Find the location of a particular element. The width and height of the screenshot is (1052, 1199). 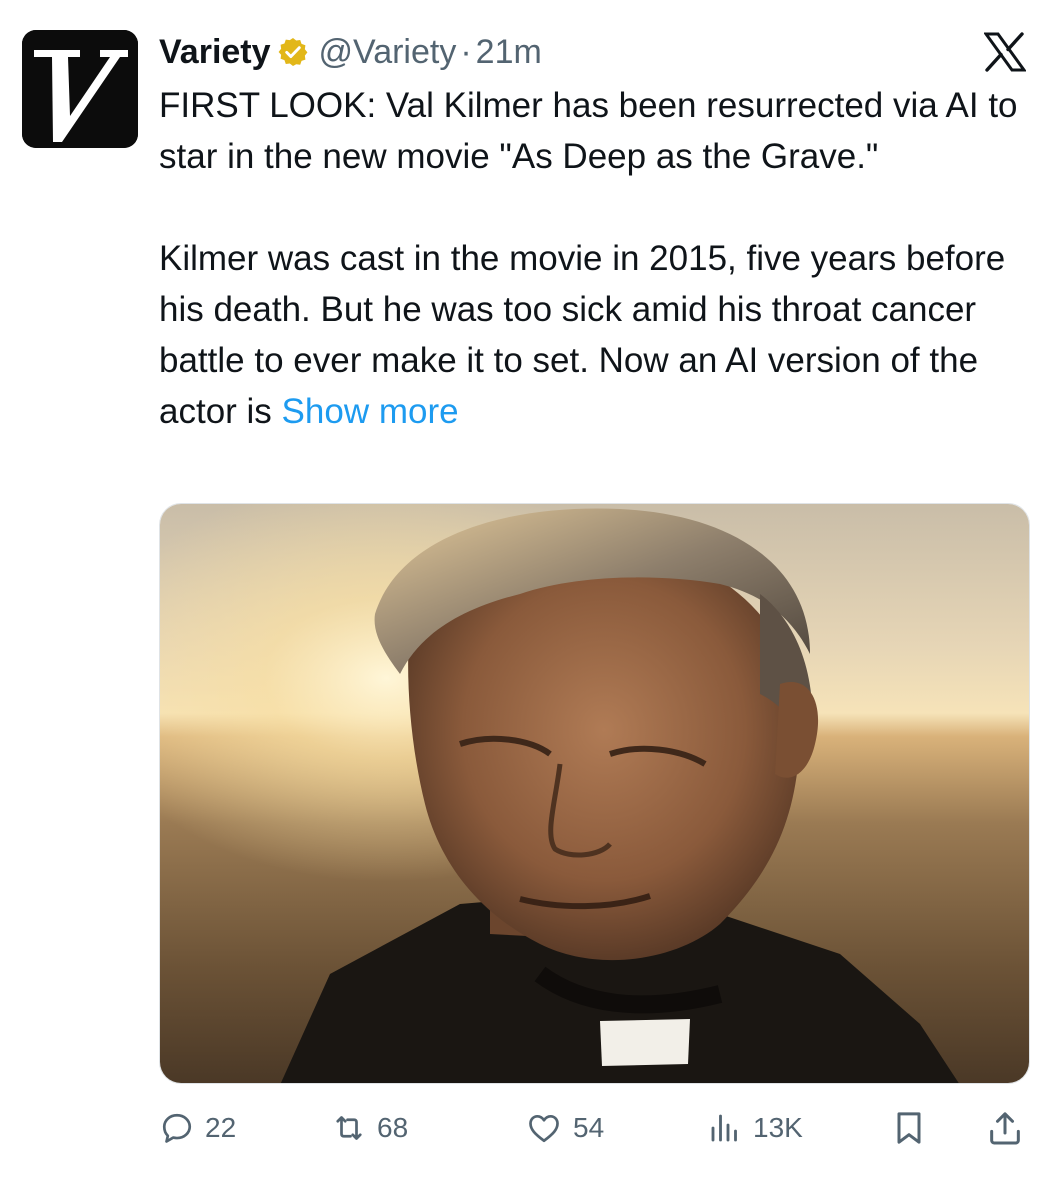

verified-badge-icon is located at coordinates (293, 52).